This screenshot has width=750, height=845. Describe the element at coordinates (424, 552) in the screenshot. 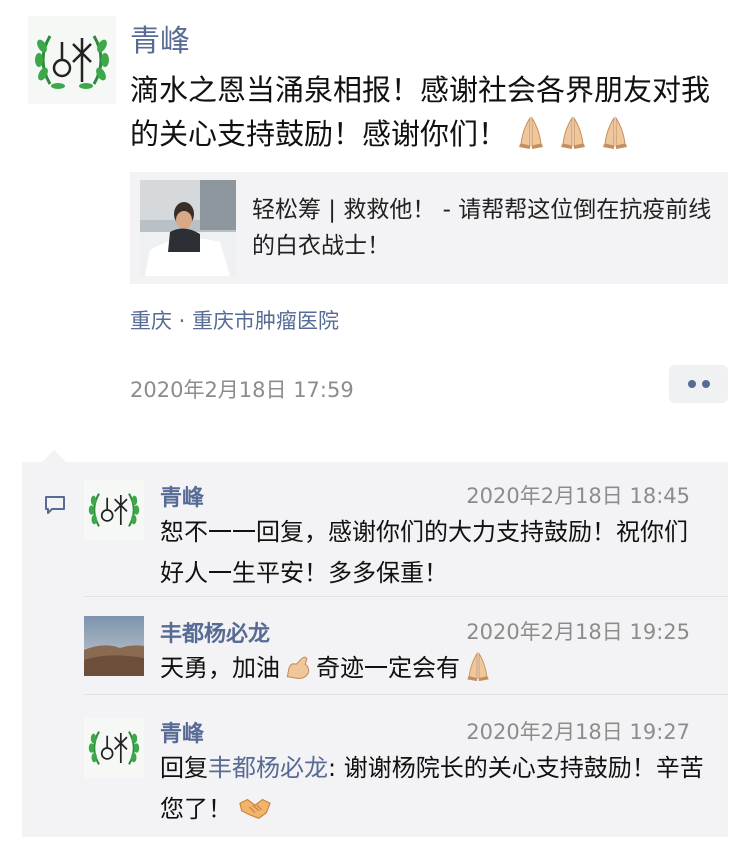

I see `comment-text: 恕不一一回复，感谢你们的大力支持鼓励！祝你们好人一生平安！多多保重！` at that location.